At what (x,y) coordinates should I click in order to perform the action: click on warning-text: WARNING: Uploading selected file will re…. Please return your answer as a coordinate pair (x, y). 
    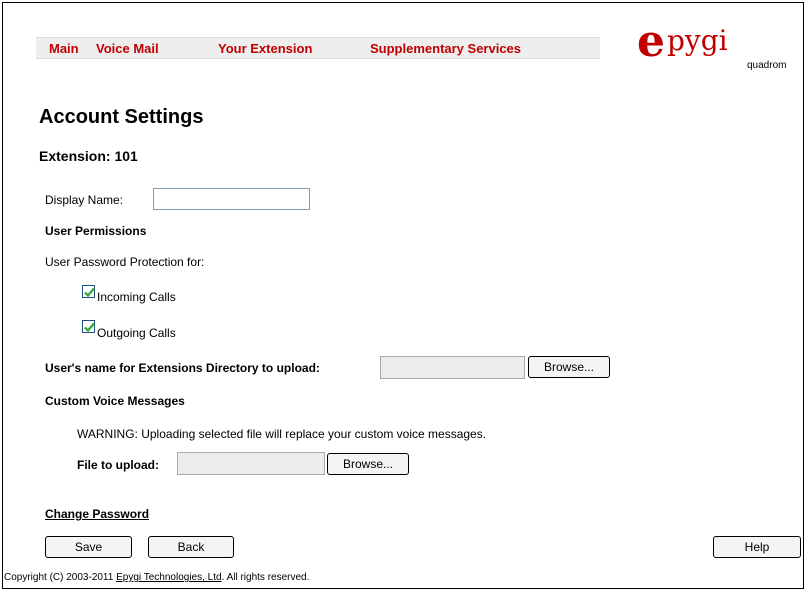
    Looking at the image, I should click on (282, 434).